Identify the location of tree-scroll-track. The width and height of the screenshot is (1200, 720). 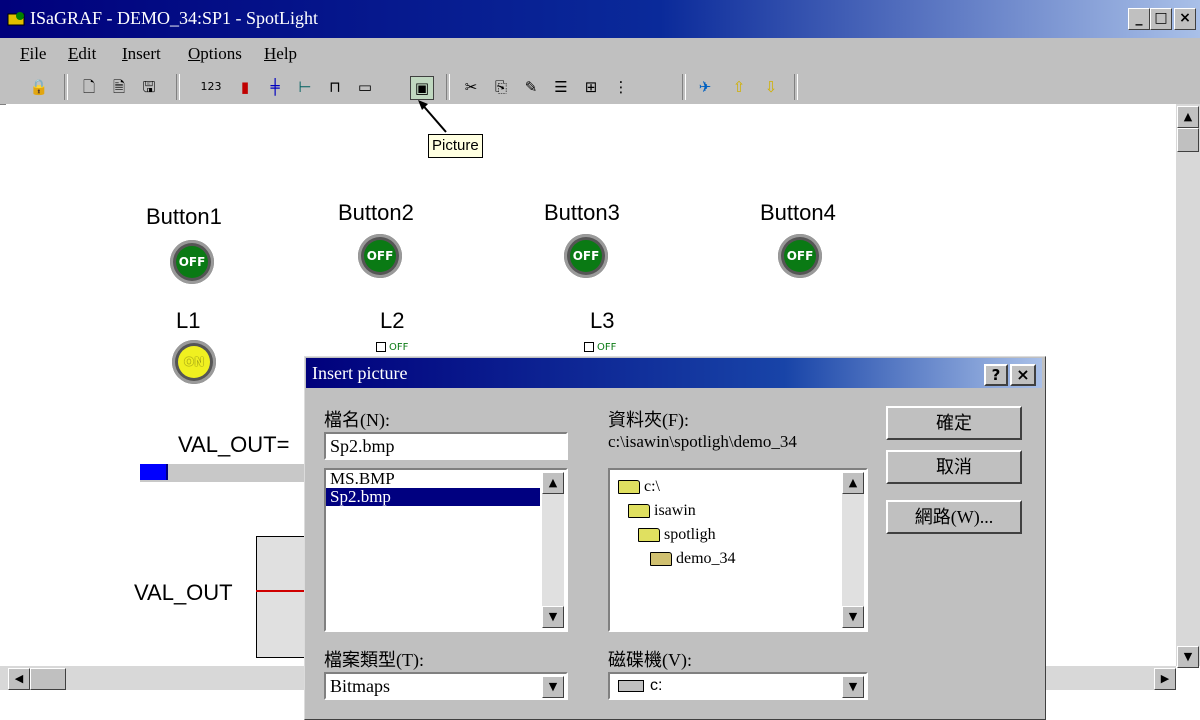
(853, 550).